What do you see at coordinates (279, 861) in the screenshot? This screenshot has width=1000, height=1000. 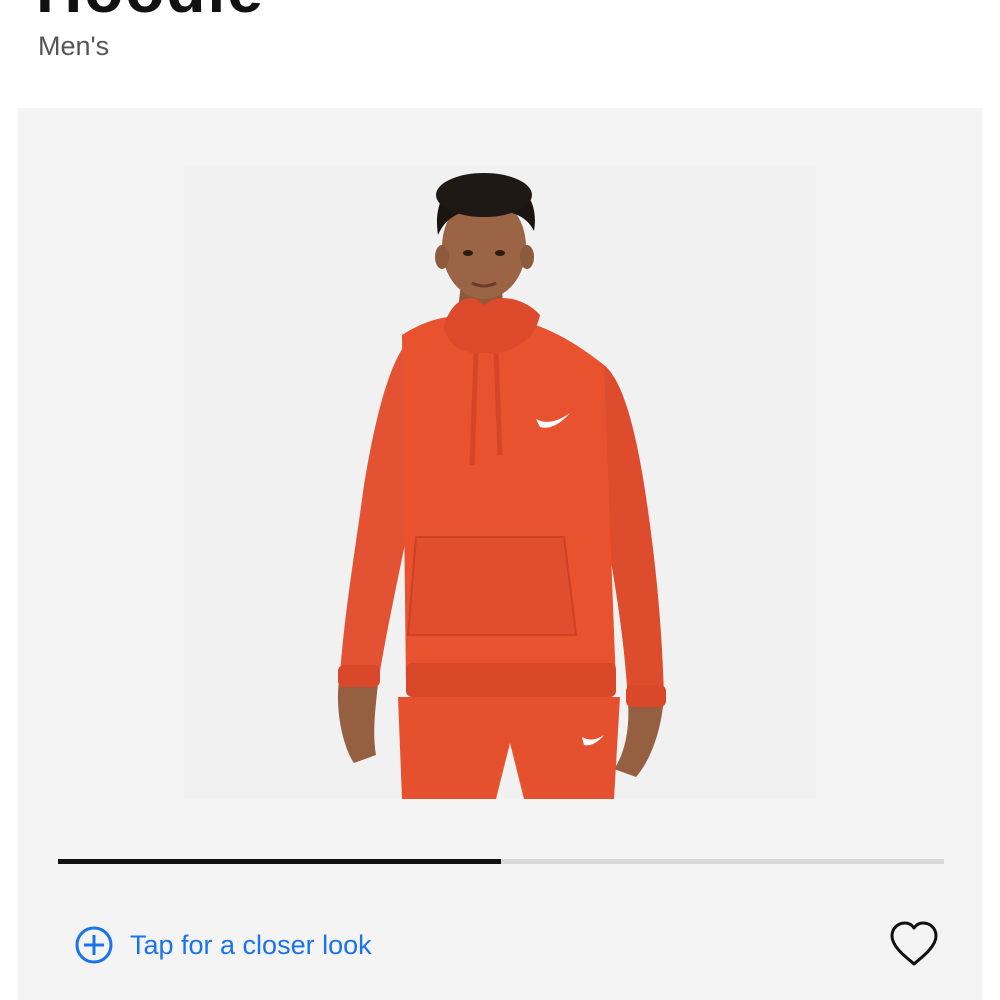 I see `gallery-progress-fill` at bounding box center [279, 861].